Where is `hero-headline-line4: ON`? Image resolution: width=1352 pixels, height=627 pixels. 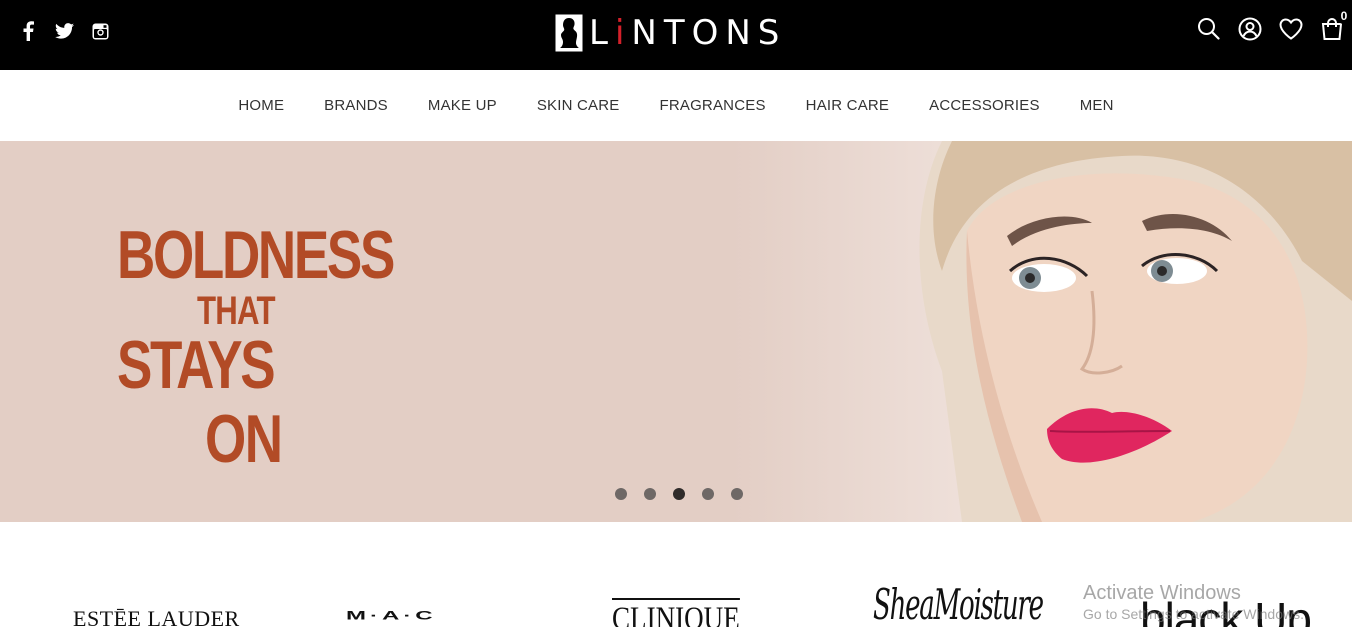
hero-headline-line4: ON is located at coordinates (244, 439).